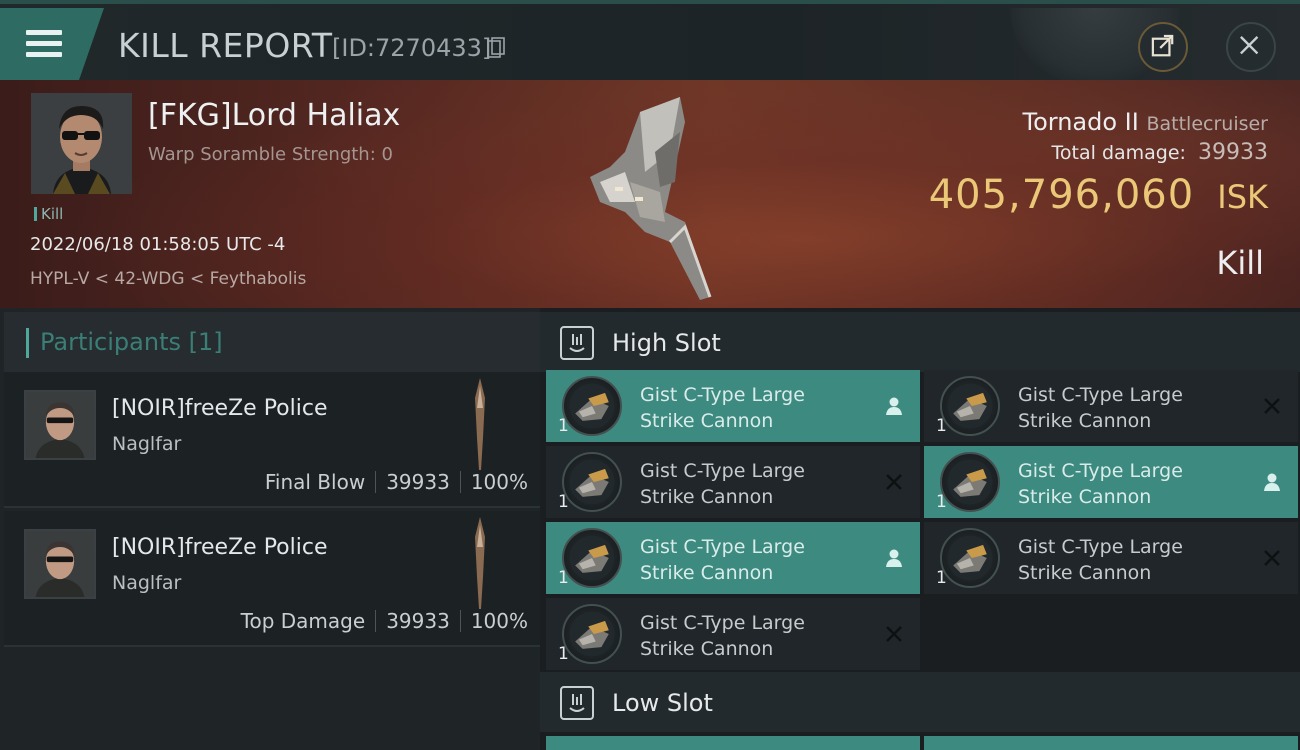  What do you see at coordinates (1080, 122) in the screenshot?
I see `ship-name: Tornado II` at bounding box center [1080, 122].